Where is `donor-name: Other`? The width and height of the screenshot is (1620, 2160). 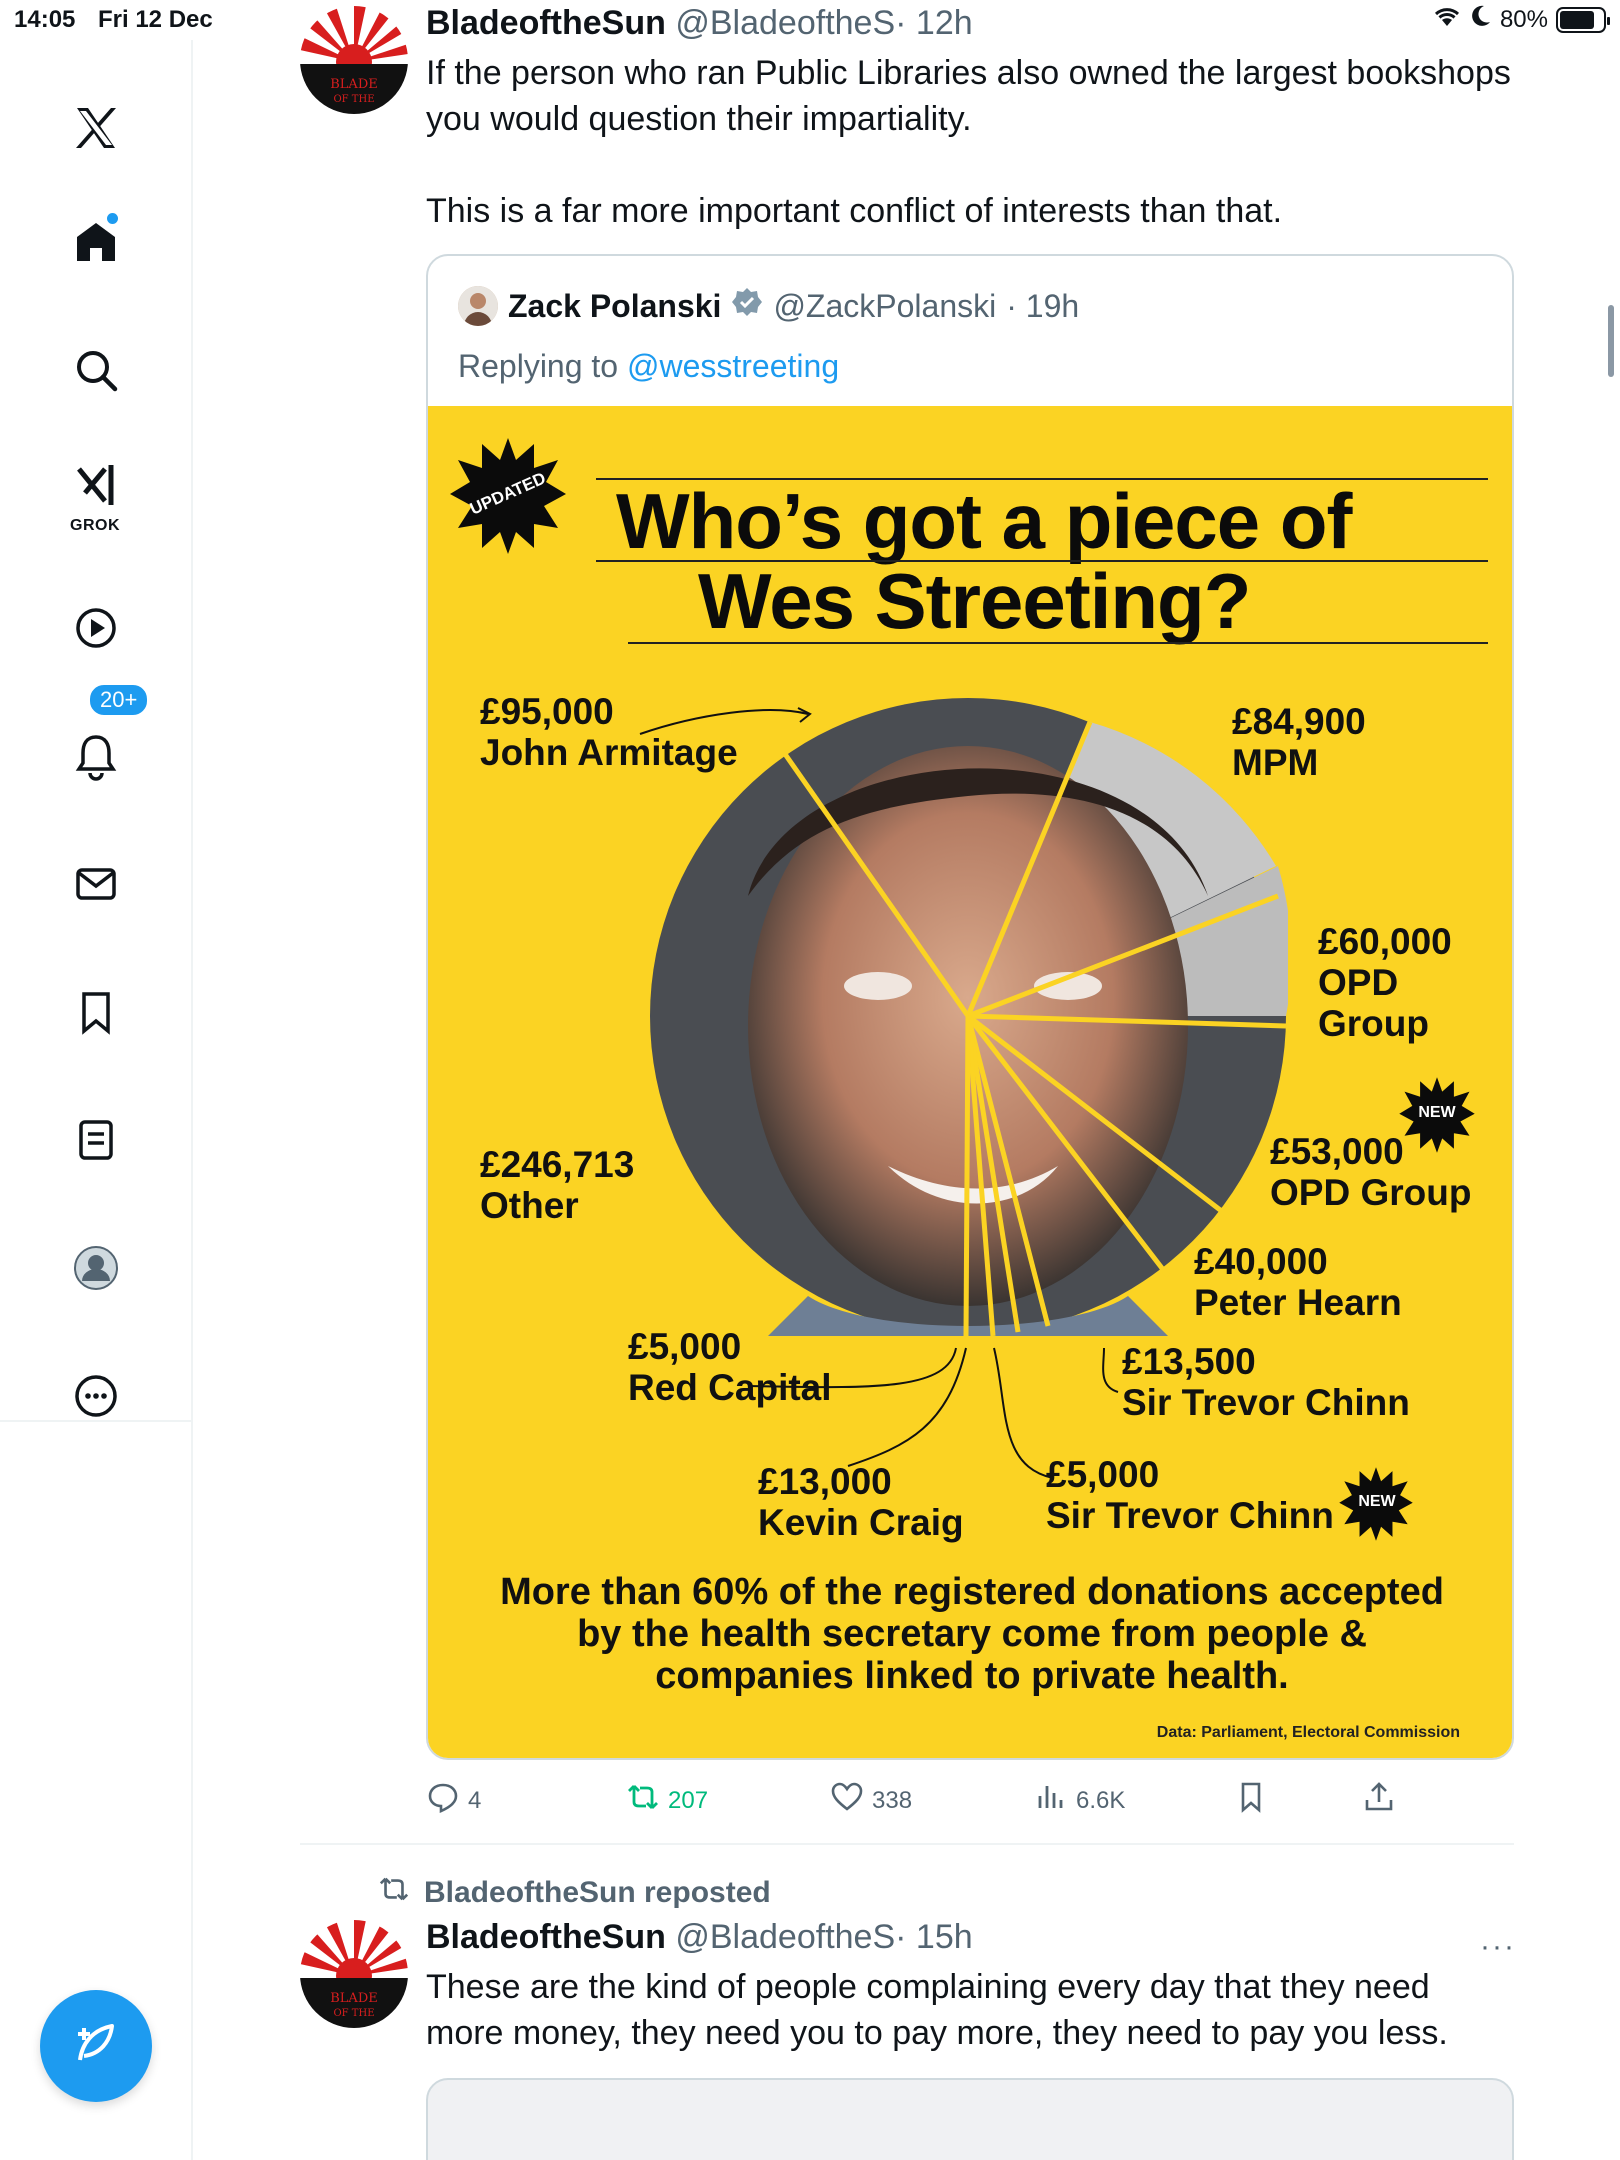
donor-name: Other is located at coordinates (529, 1205).